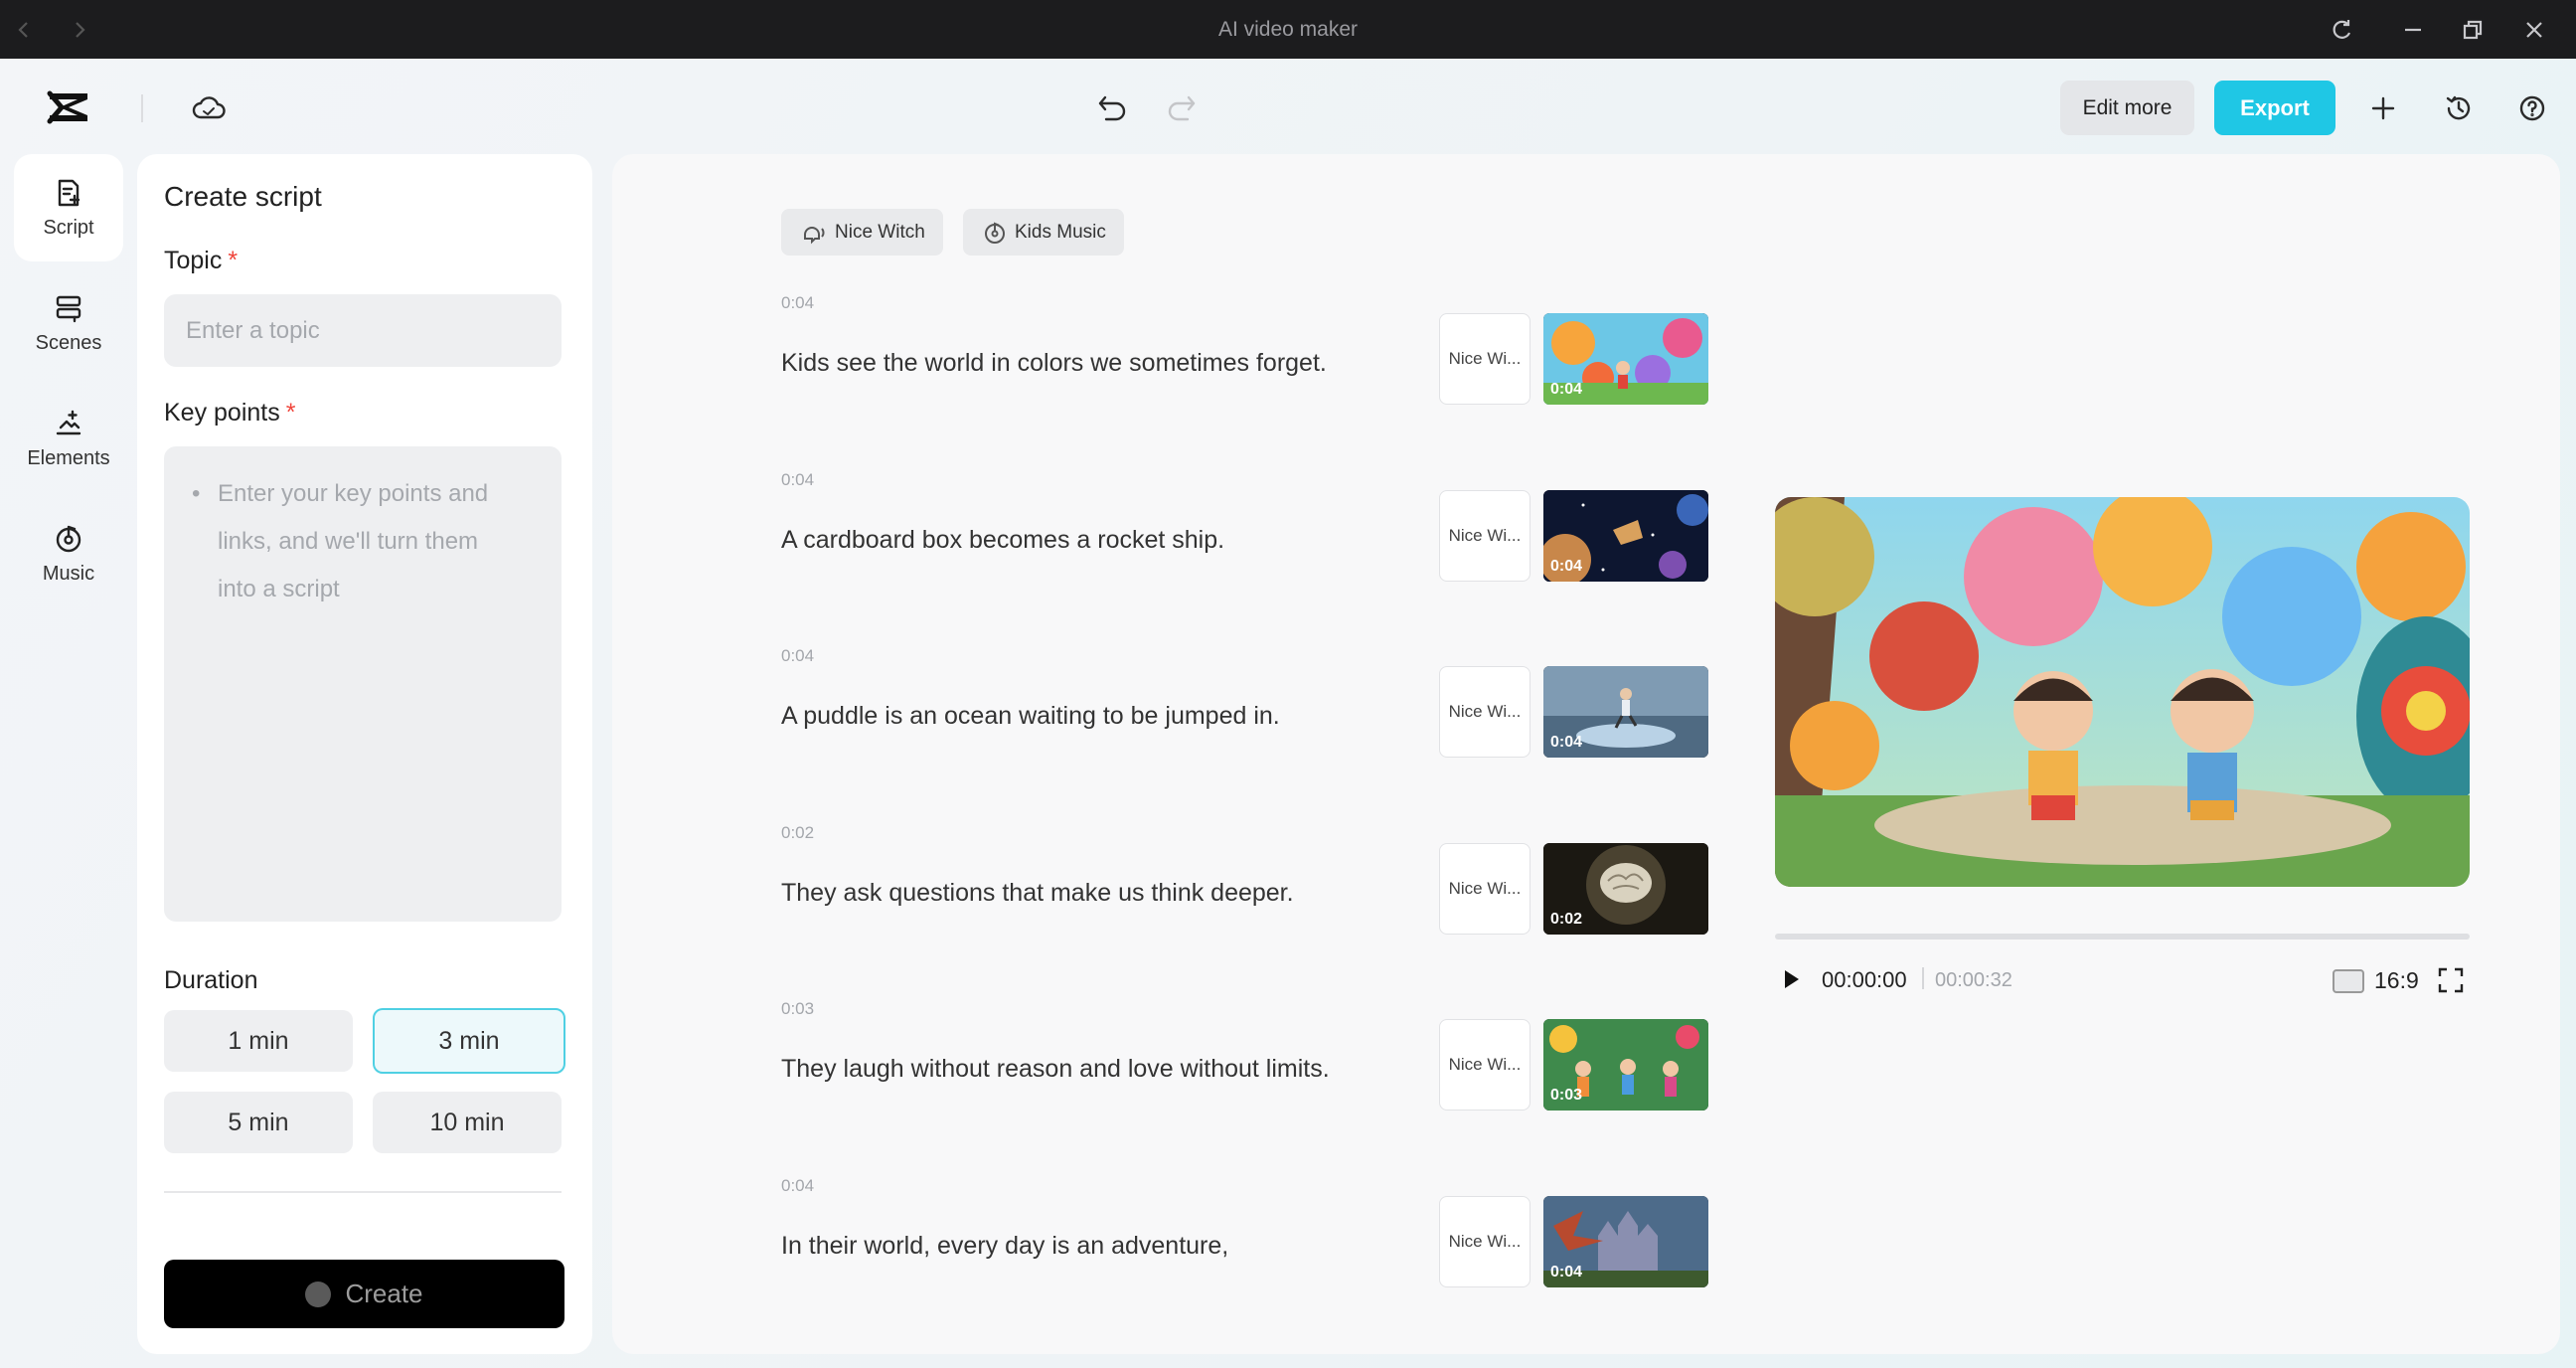 The height and width of the screenshot is (1368, 2576). Describe the element at coordinates (2534, 29) in the screenshot. I see `close-icon` at that location.